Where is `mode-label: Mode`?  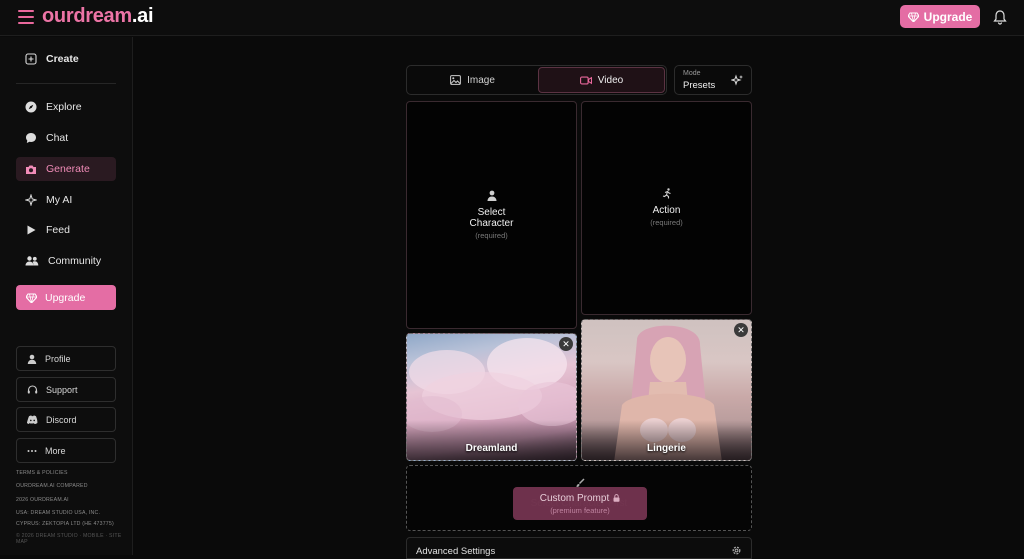
mode-label: Mode is located at coordinates (692, 73).